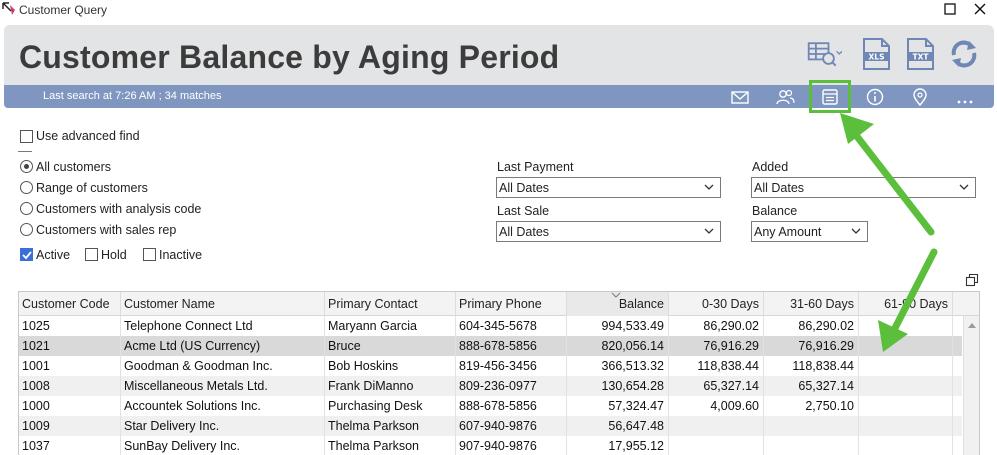 The image size is (997, 455). What do you see at coordinates (830, 96) in the screenshot?
I see `notes-highlight-box` at bounding box center [830, 96].